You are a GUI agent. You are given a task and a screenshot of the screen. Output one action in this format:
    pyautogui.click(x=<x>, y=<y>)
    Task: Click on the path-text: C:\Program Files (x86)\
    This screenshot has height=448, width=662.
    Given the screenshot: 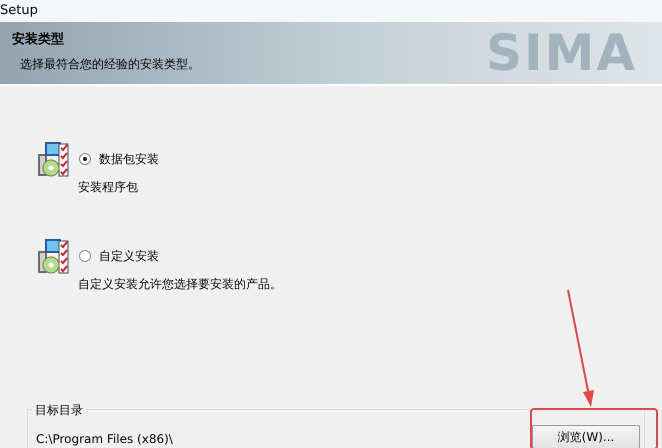 What is the action you would take?
    pyautogui.click(x=104, y=439)
    